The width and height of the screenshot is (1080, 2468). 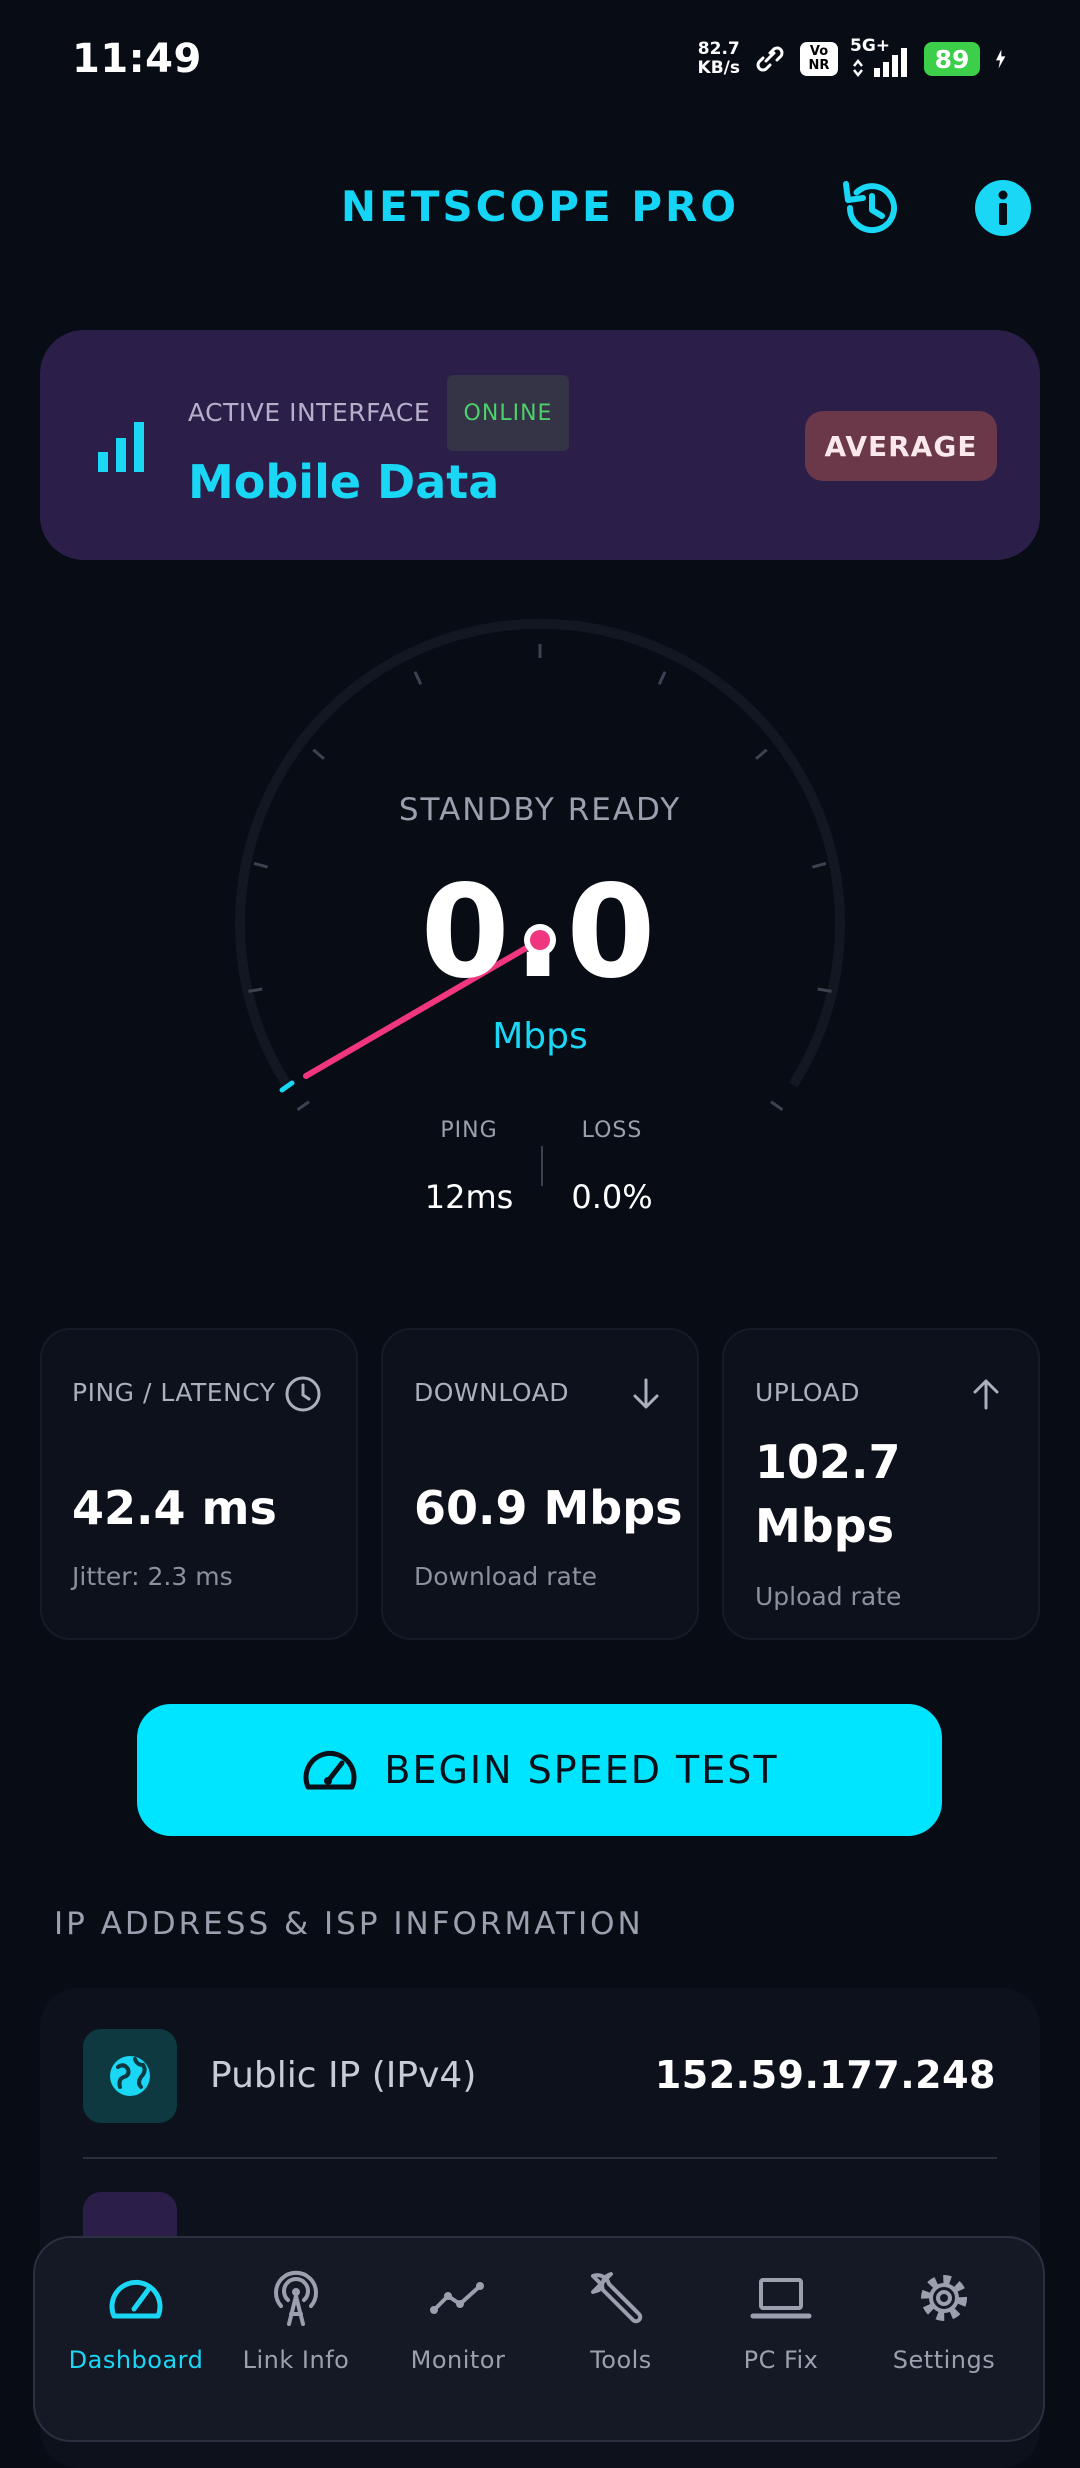 I want to click on public-ip-label: Public IP (IPv4), so click(x=343, y=2075).